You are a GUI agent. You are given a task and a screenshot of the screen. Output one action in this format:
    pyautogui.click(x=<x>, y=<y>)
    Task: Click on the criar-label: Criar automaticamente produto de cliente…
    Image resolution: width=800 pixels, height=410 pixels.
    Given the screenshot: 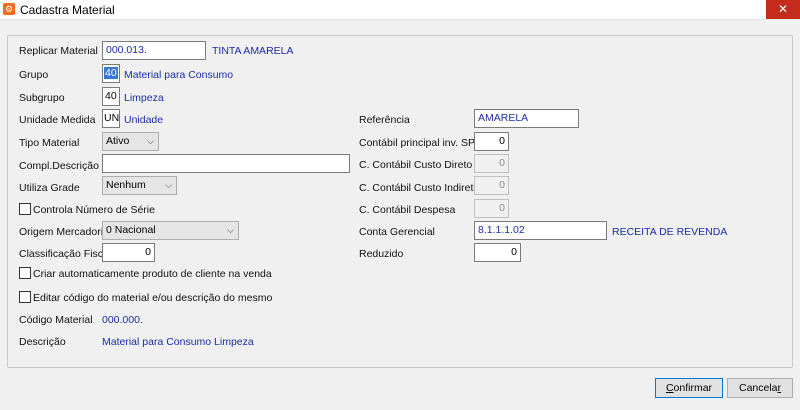 What is the action you would take?
    pyautogui.click(x=152, y=274)
    